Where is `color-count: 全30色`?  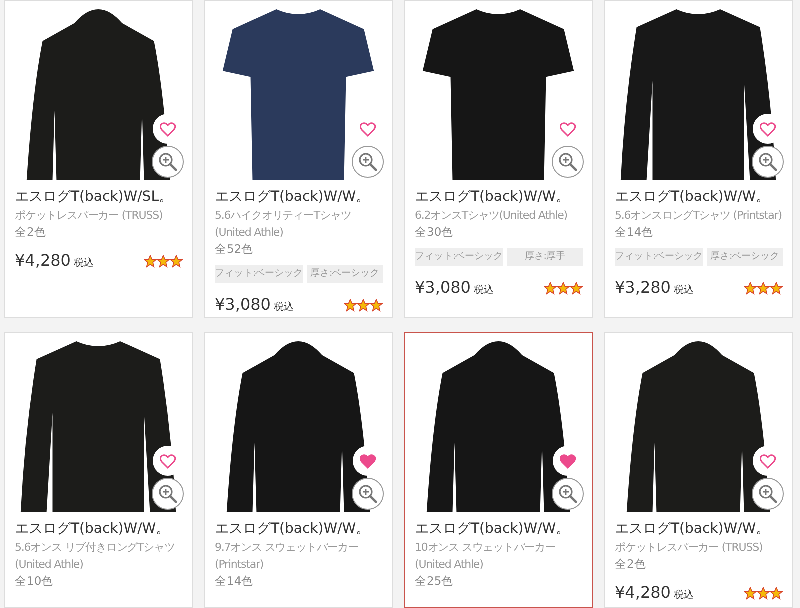 color-count: 全30色 is located at coordinates (435, 232).